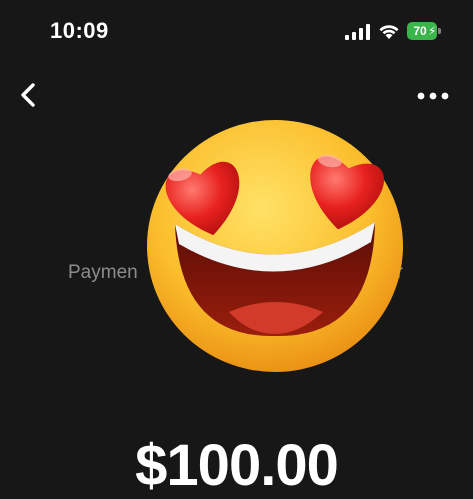 The height and width of the screenshot is (499, 473). Describe the element at coordinates (79, 30) in the screenshot. I see `status-time: 10:09` at that location.